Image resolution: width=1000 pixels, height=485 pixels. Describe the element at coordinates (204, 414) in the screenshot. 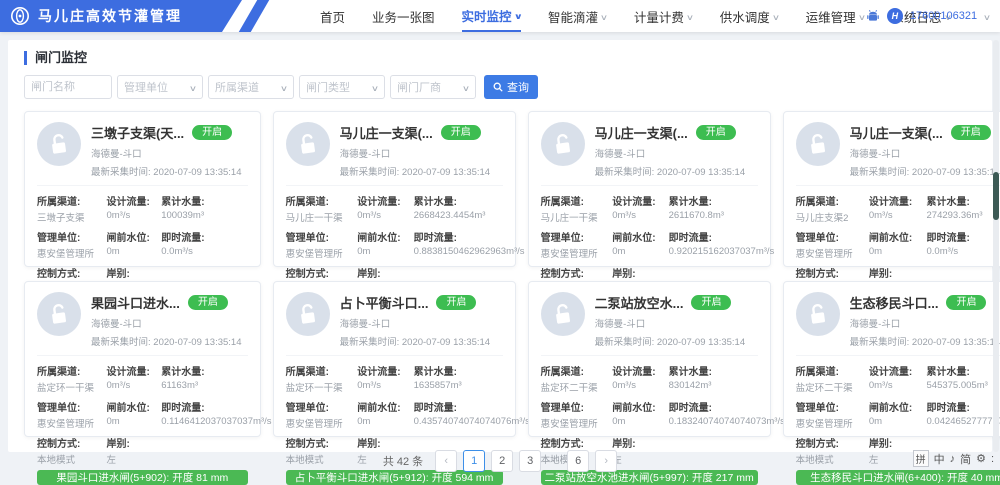

I see `field-instant-flow: 即时流量:0.1146412037037037m³/s` at that location.